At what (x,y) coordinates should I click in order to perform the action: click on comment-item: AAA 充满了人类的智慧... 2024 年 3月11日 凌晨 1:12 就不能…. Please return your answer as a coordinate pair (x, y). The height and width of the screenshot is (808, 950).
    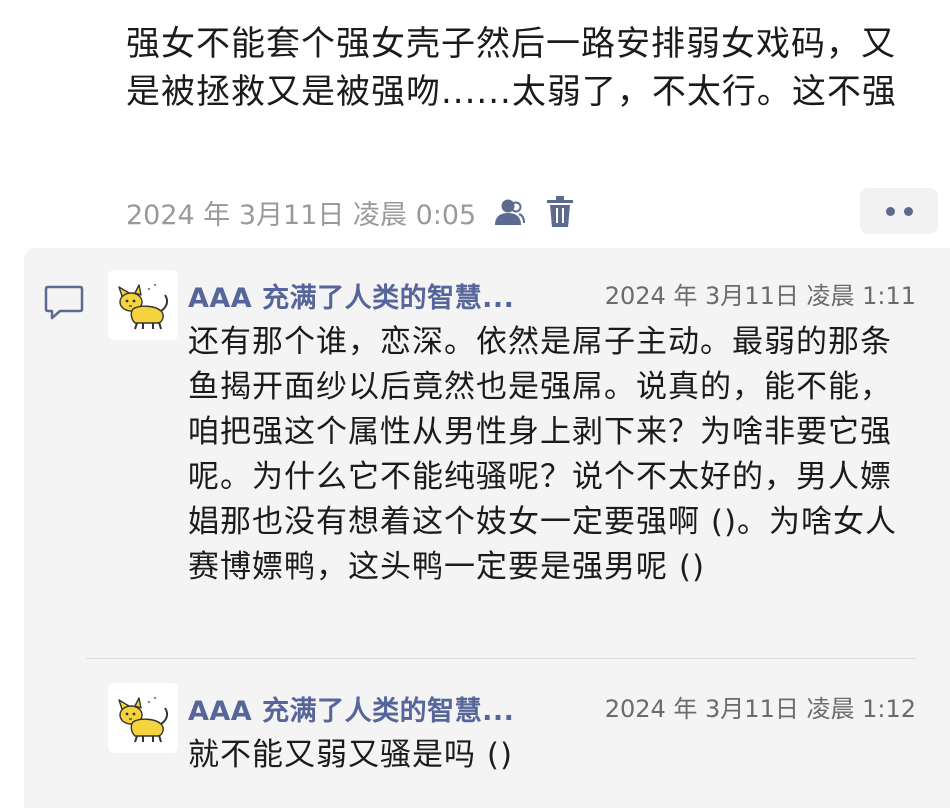
    Looking at the image, I should click on (512, 738).